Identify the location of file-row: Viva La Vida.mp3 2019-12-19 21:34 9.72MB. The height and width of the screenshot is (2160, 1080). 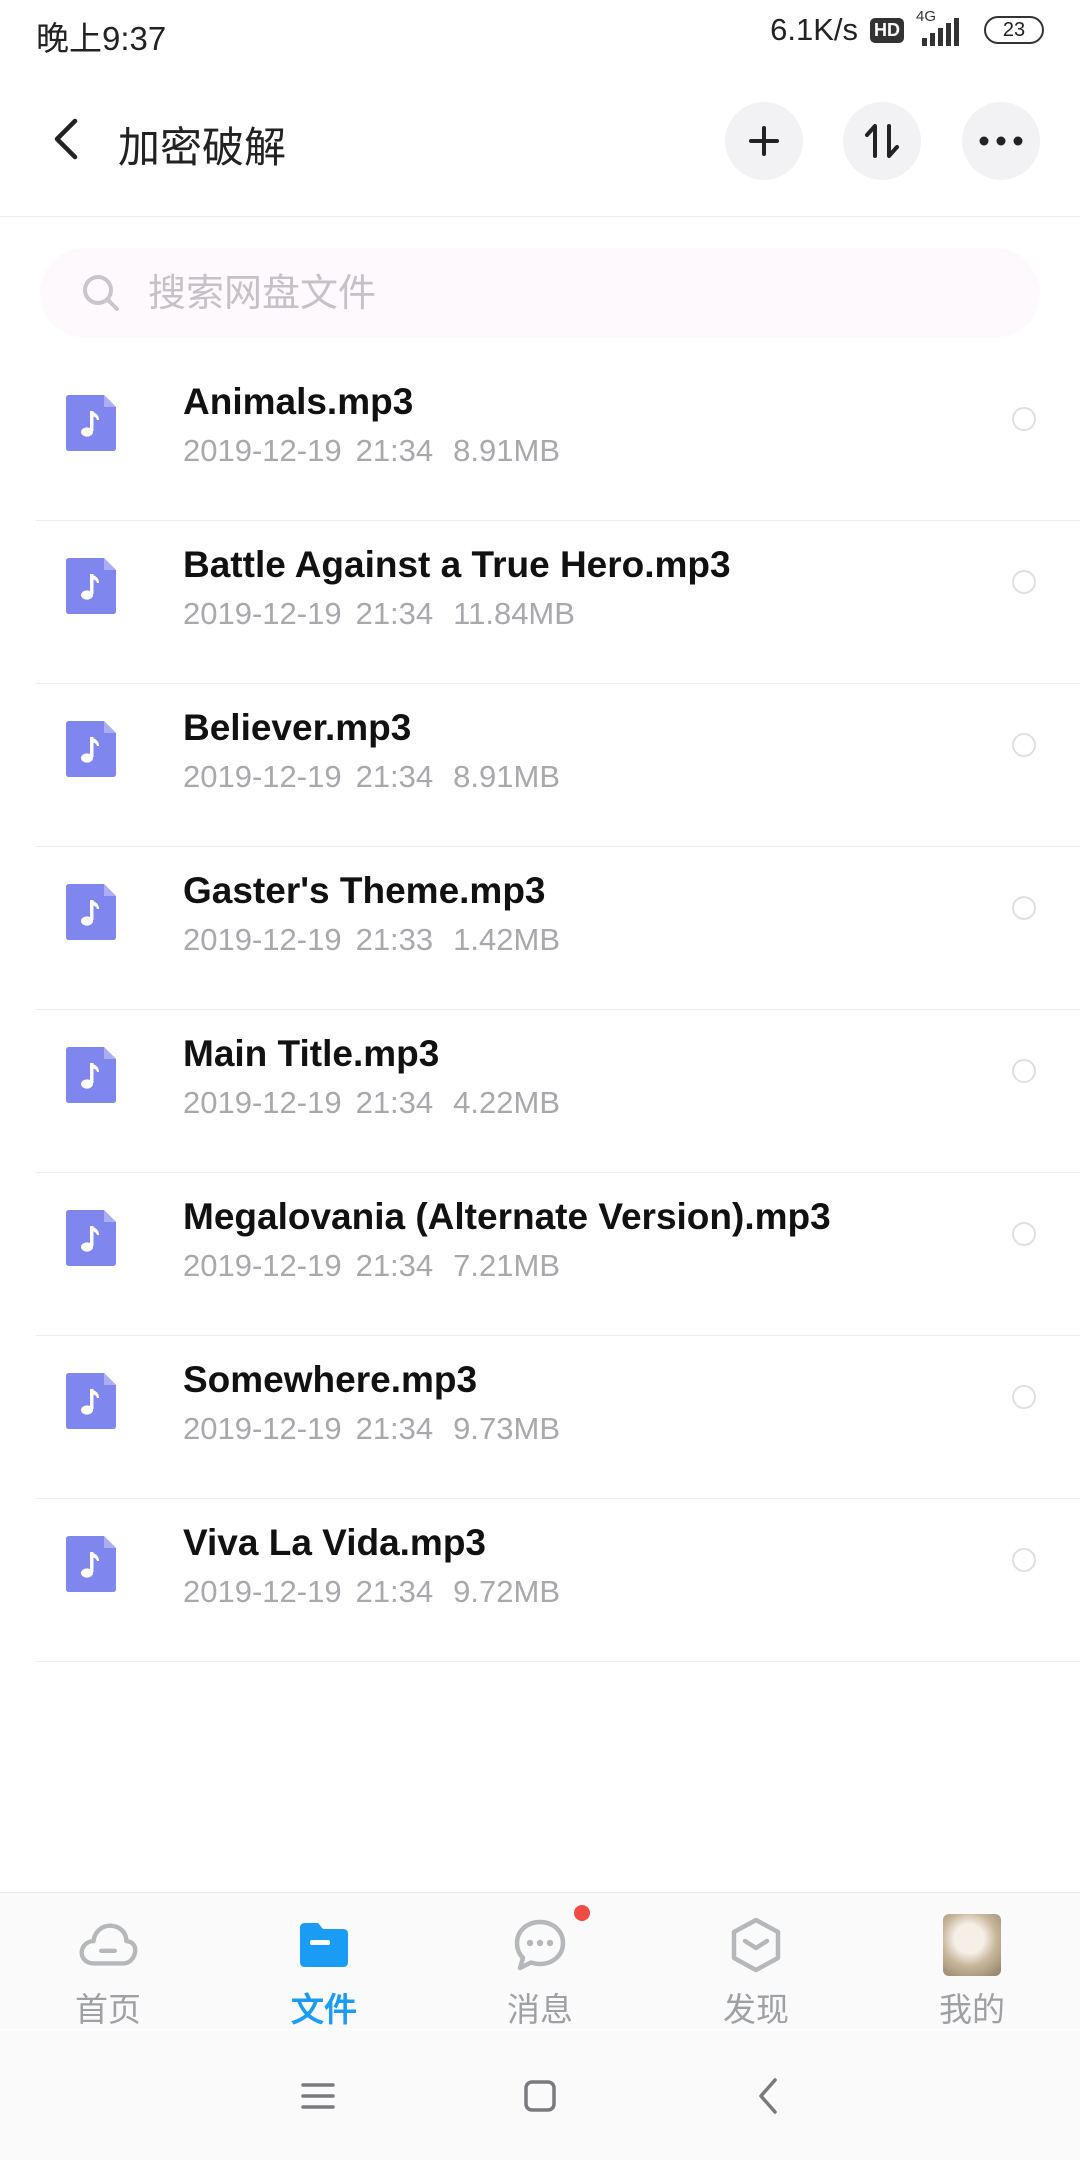
(540, 1580).